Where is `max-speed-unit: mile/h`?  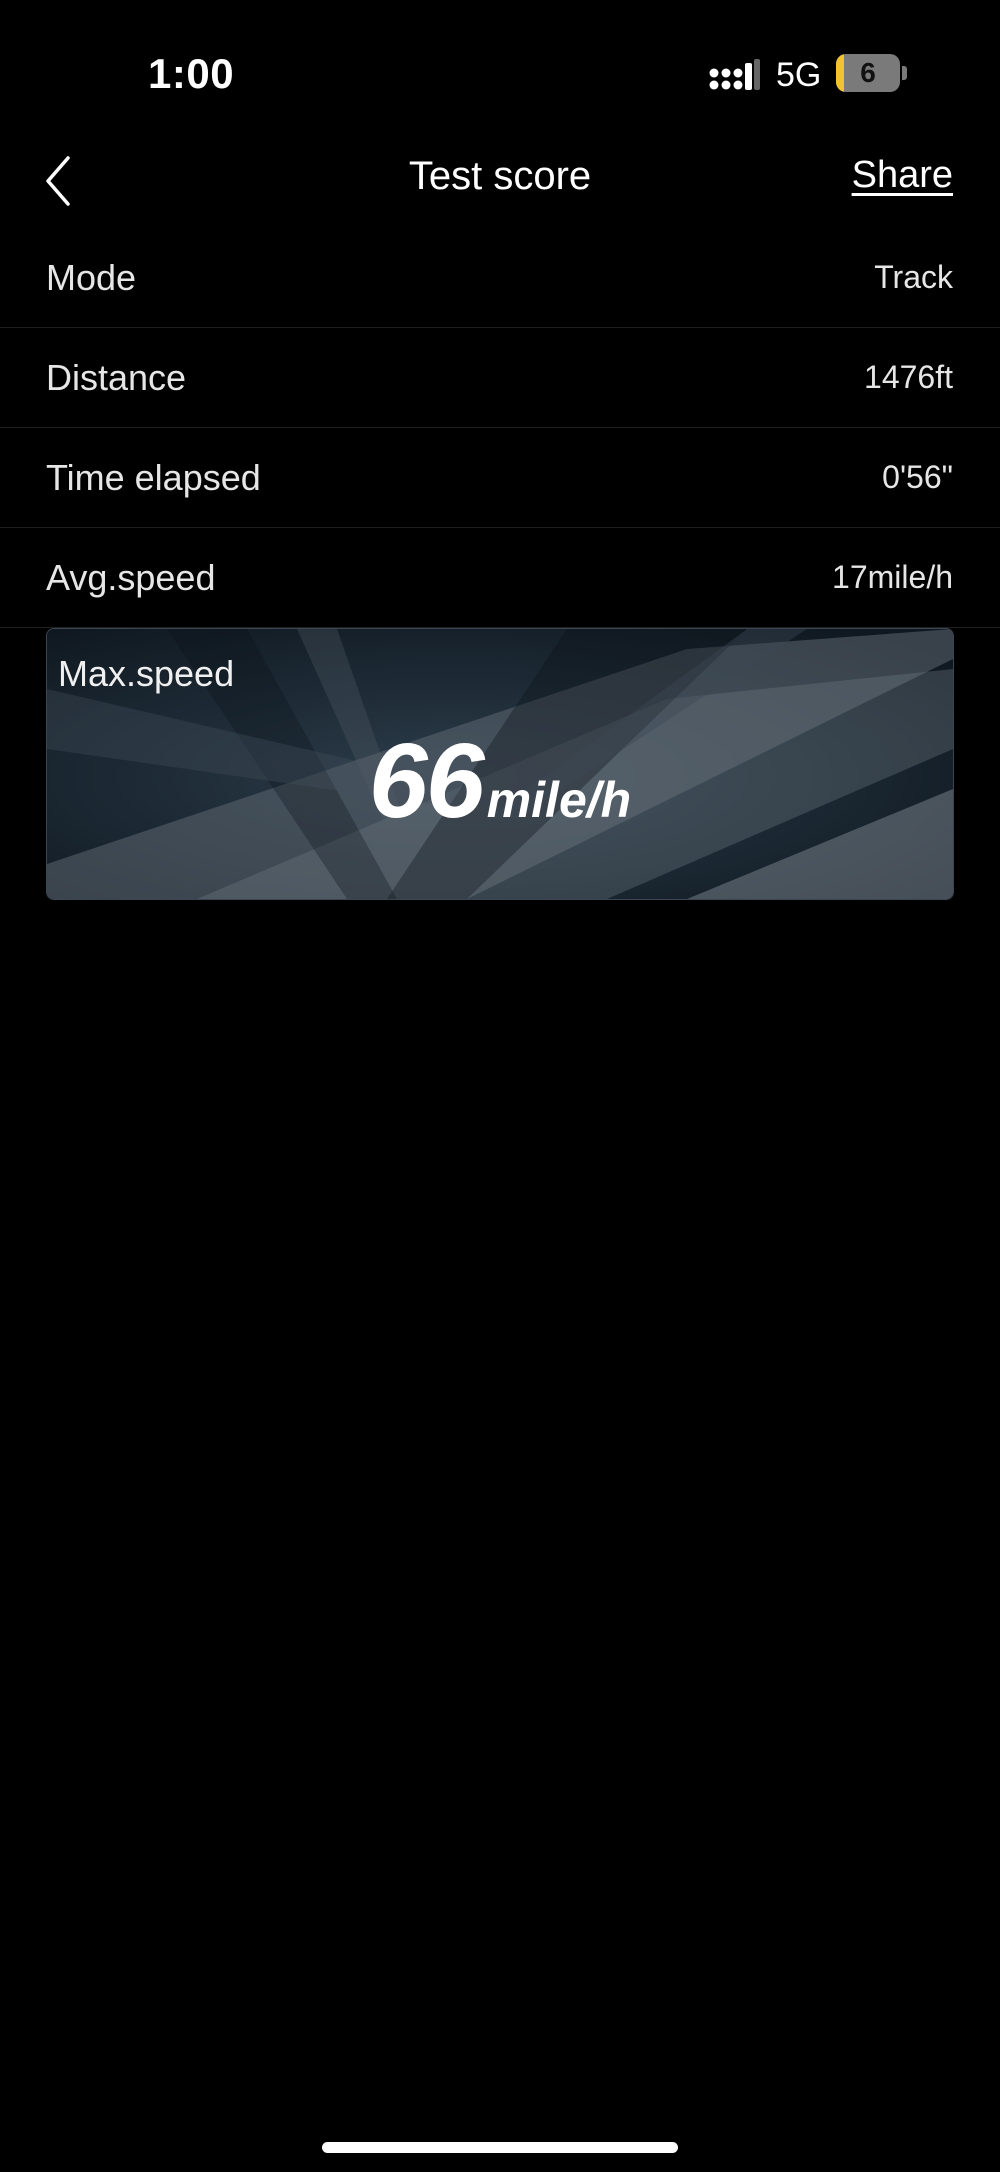 max-speed-unit: mile/h is located at coordinates (559, 800).